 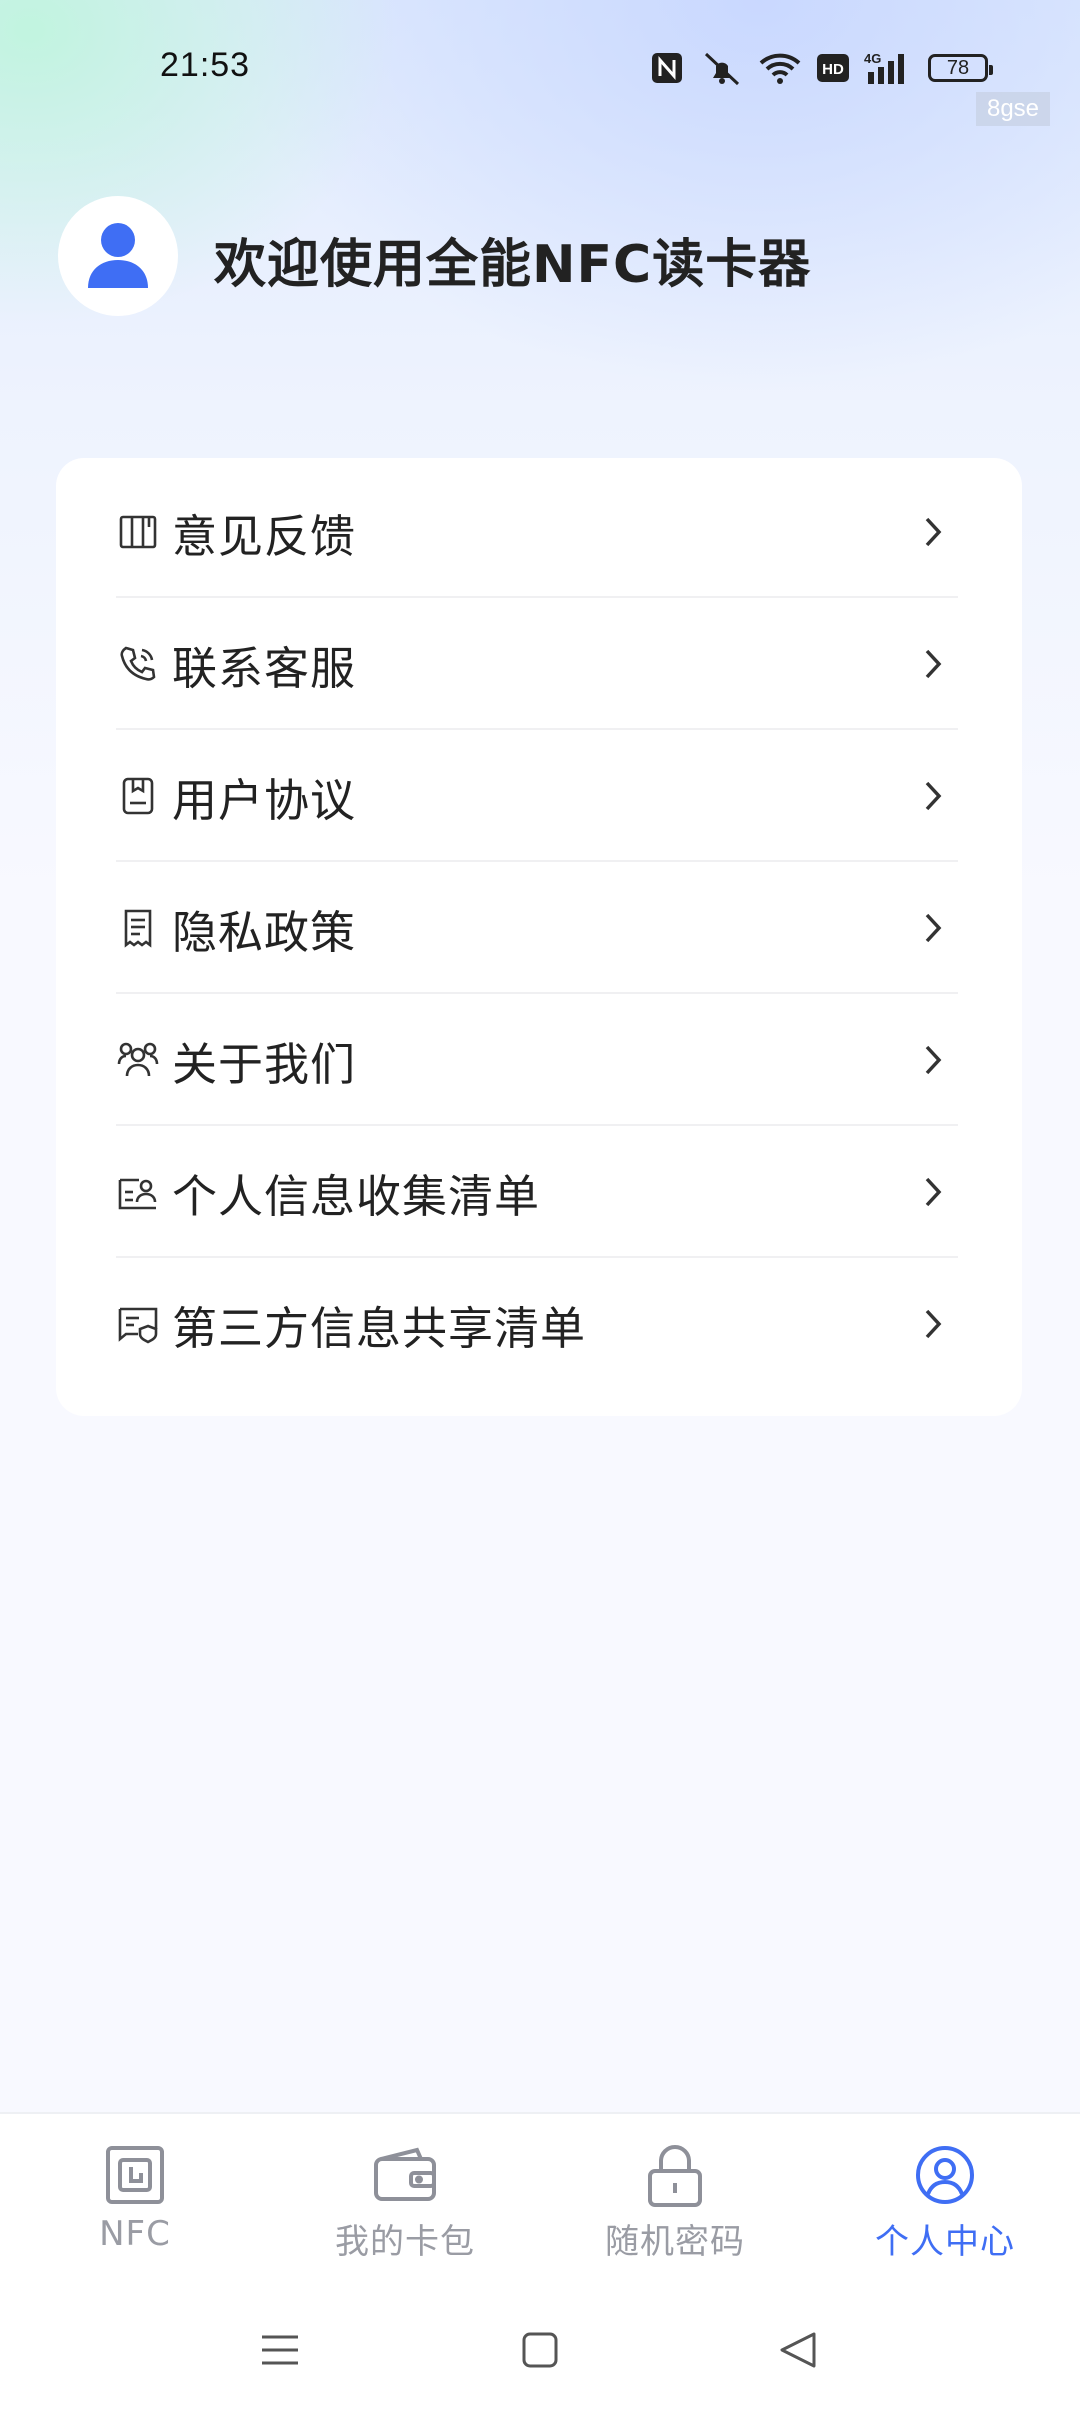 I want to click on svg-text: HD, so click(x=833, y=69).